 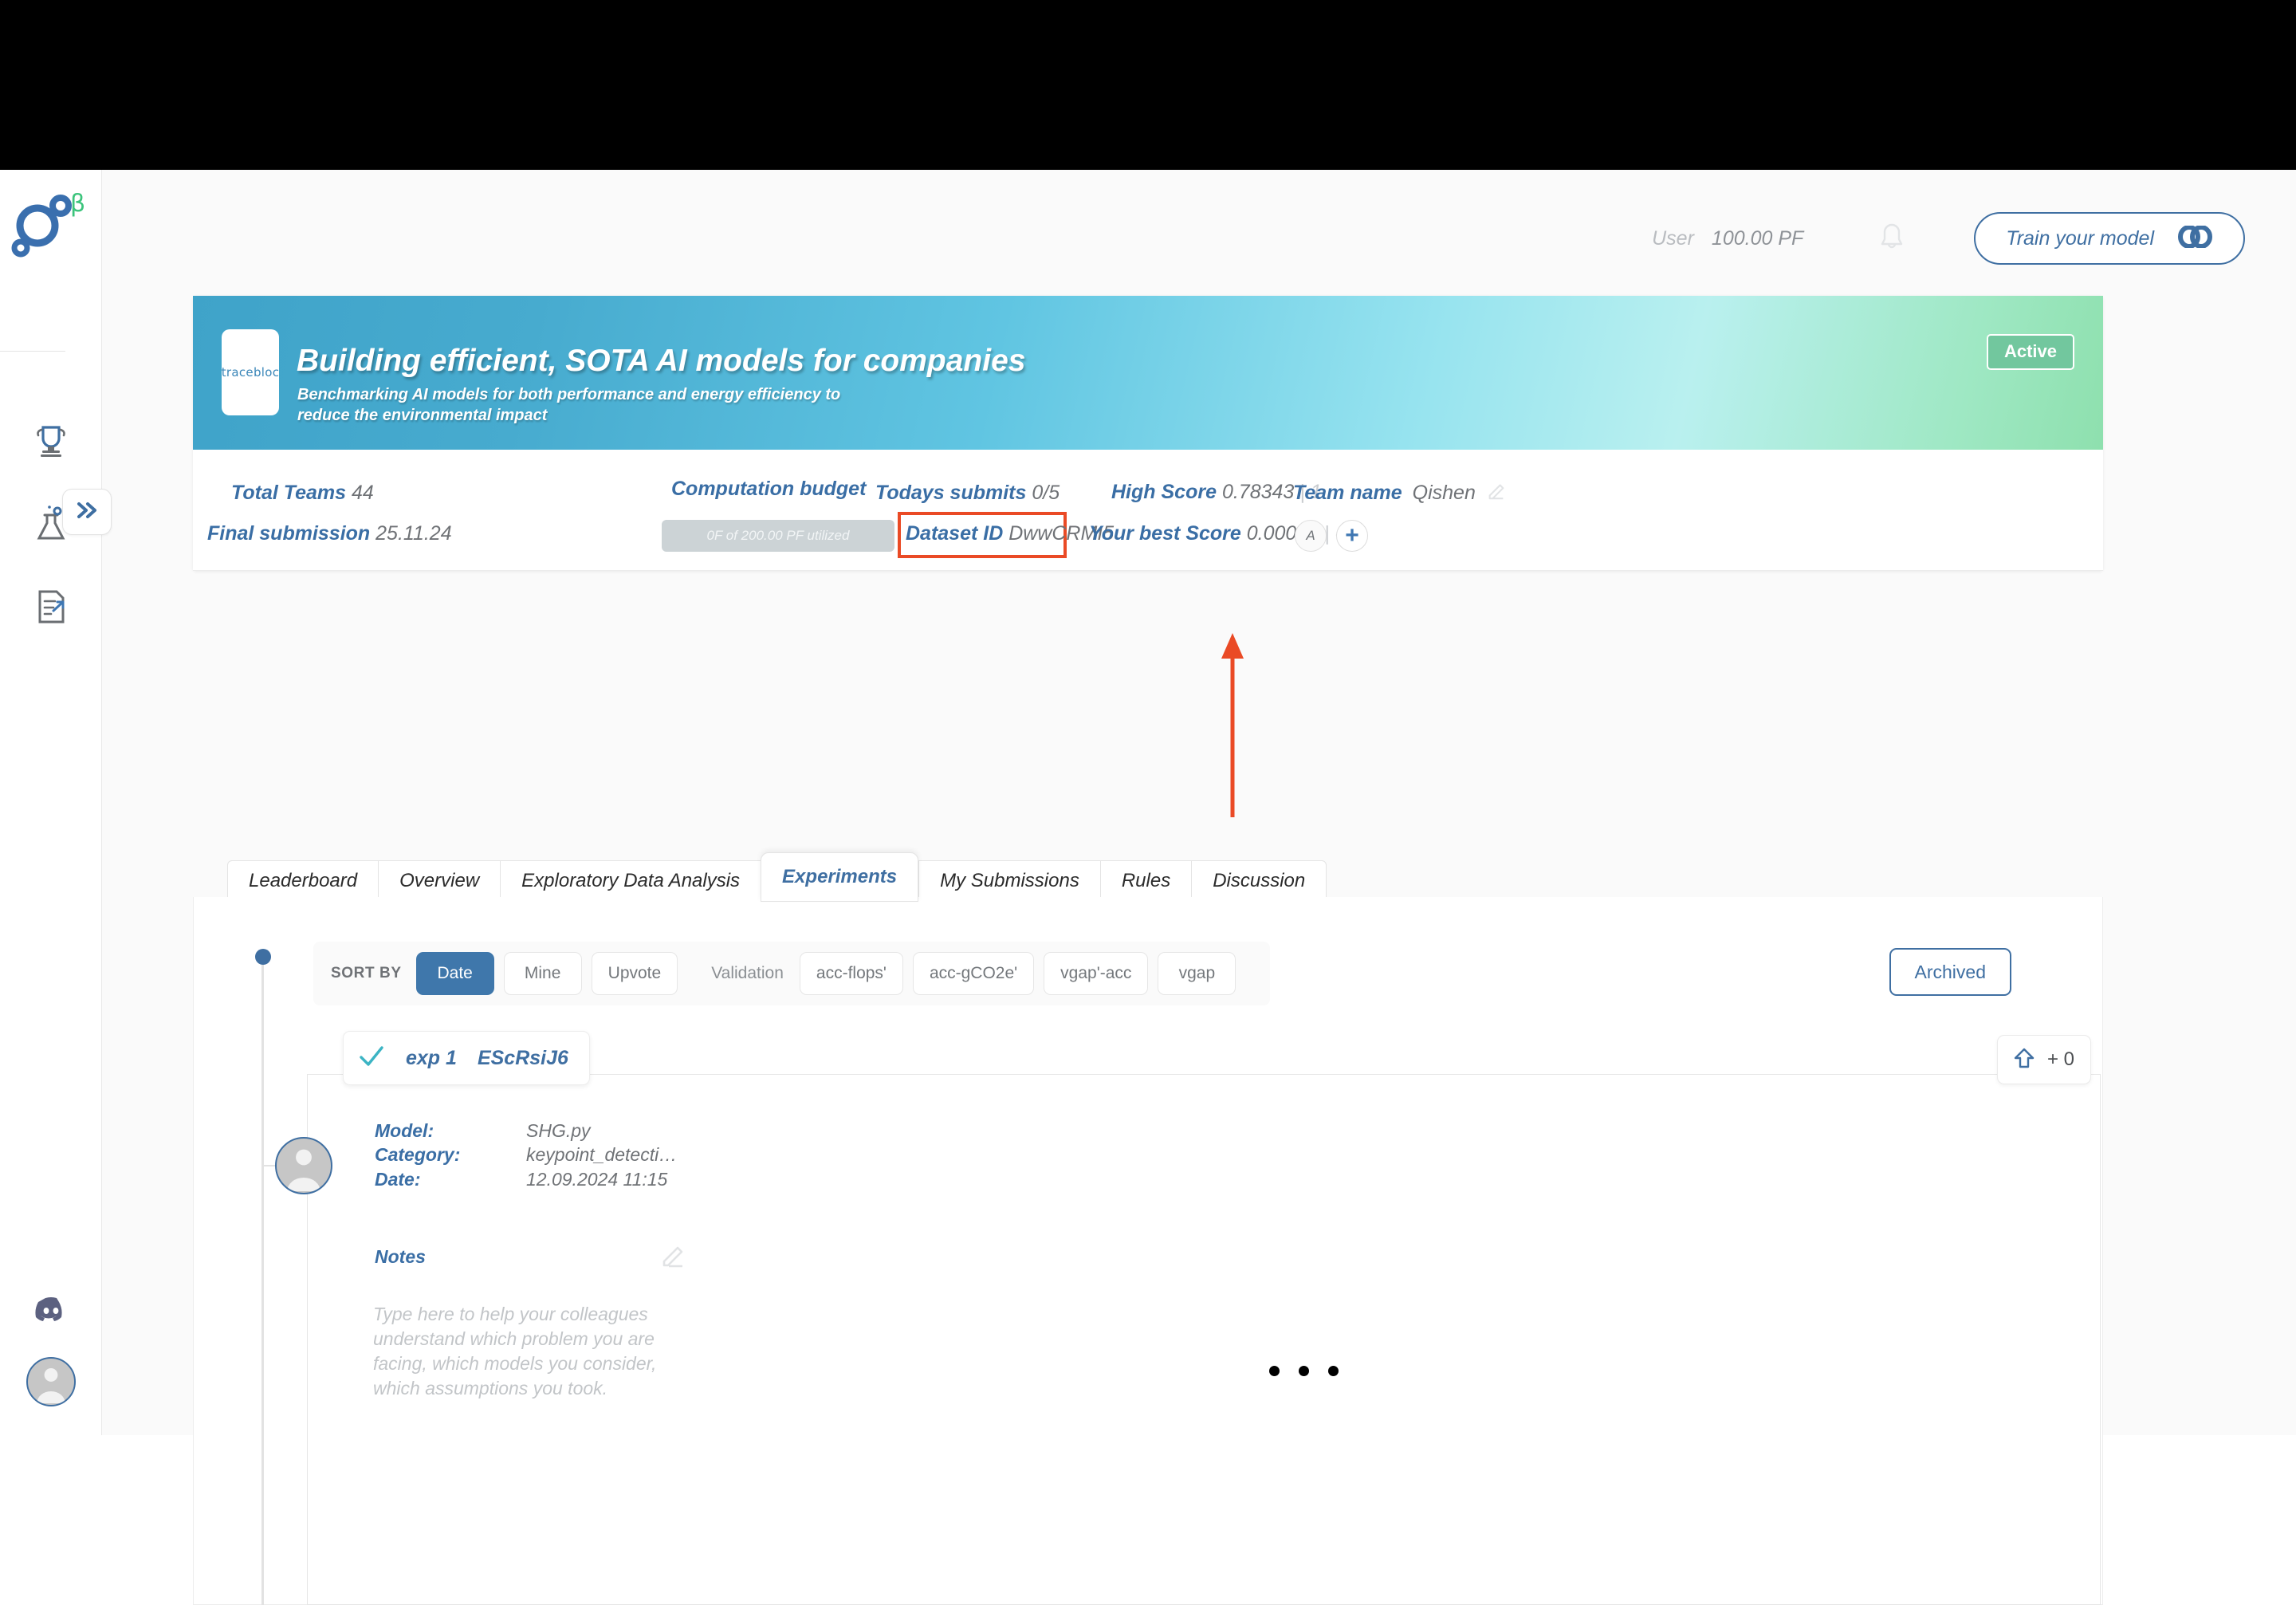 What do you see at coordinates (951, 493) in the screenshot?
I see `todays-submits-label: Todays submits` at bounding box center [951, 493].